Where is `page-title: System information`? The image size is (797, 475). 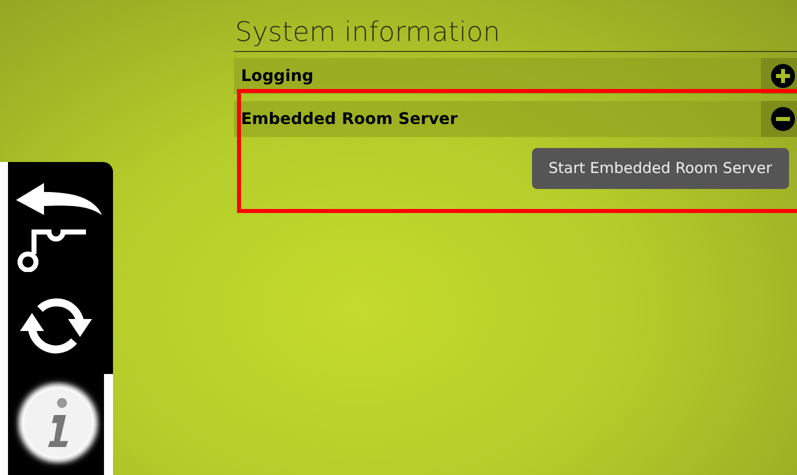
page-title: System information is located at coordinates (515, 34).